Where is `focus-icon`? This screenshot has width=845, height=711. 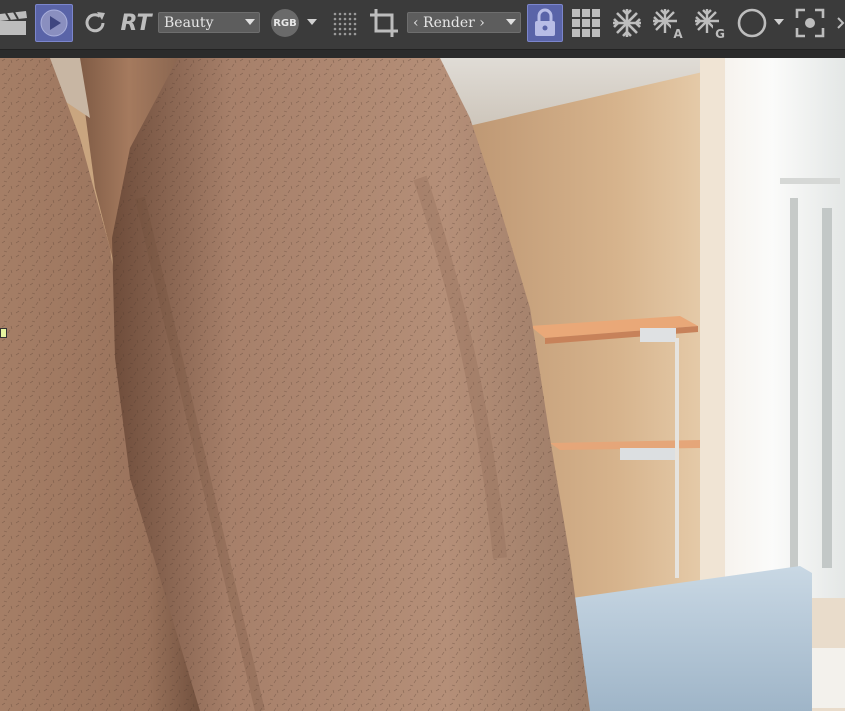
focus-icon is located at coordinates (810, 23).